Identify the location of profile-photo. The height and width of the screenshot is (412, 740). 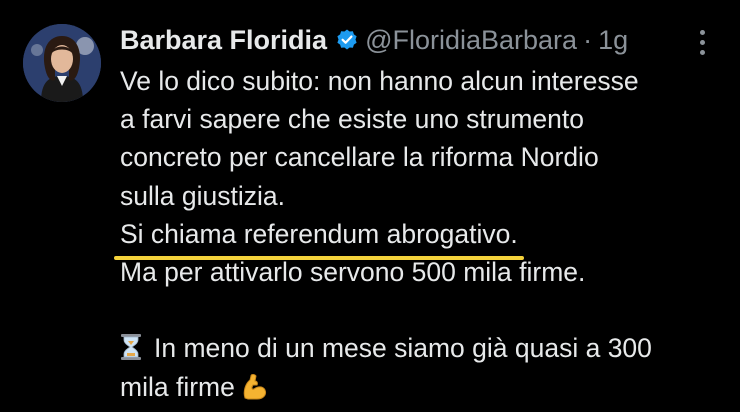
(62, 63).